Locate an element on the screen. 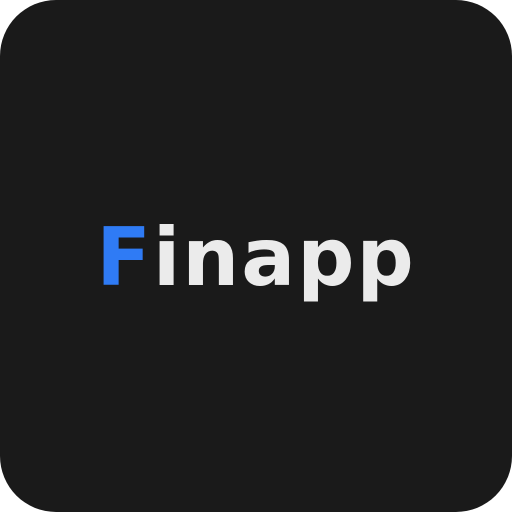 The width and height of the screenshot is (512, 512). logo-wordmark-rest: inapp is located at coordinates (284, 257).